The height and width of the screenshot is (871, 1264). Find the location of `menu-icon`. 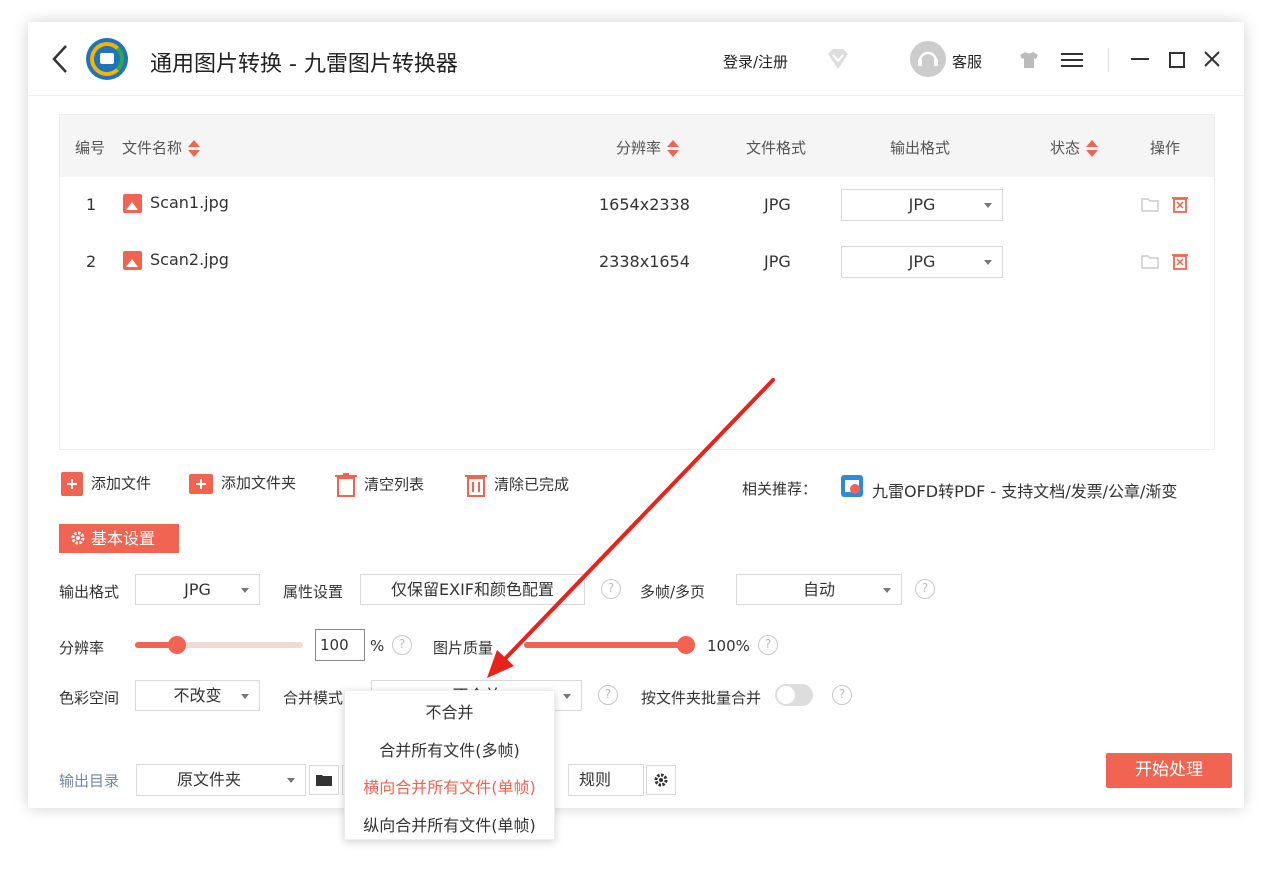

menu-icon is located at coordinates (1072, 60).